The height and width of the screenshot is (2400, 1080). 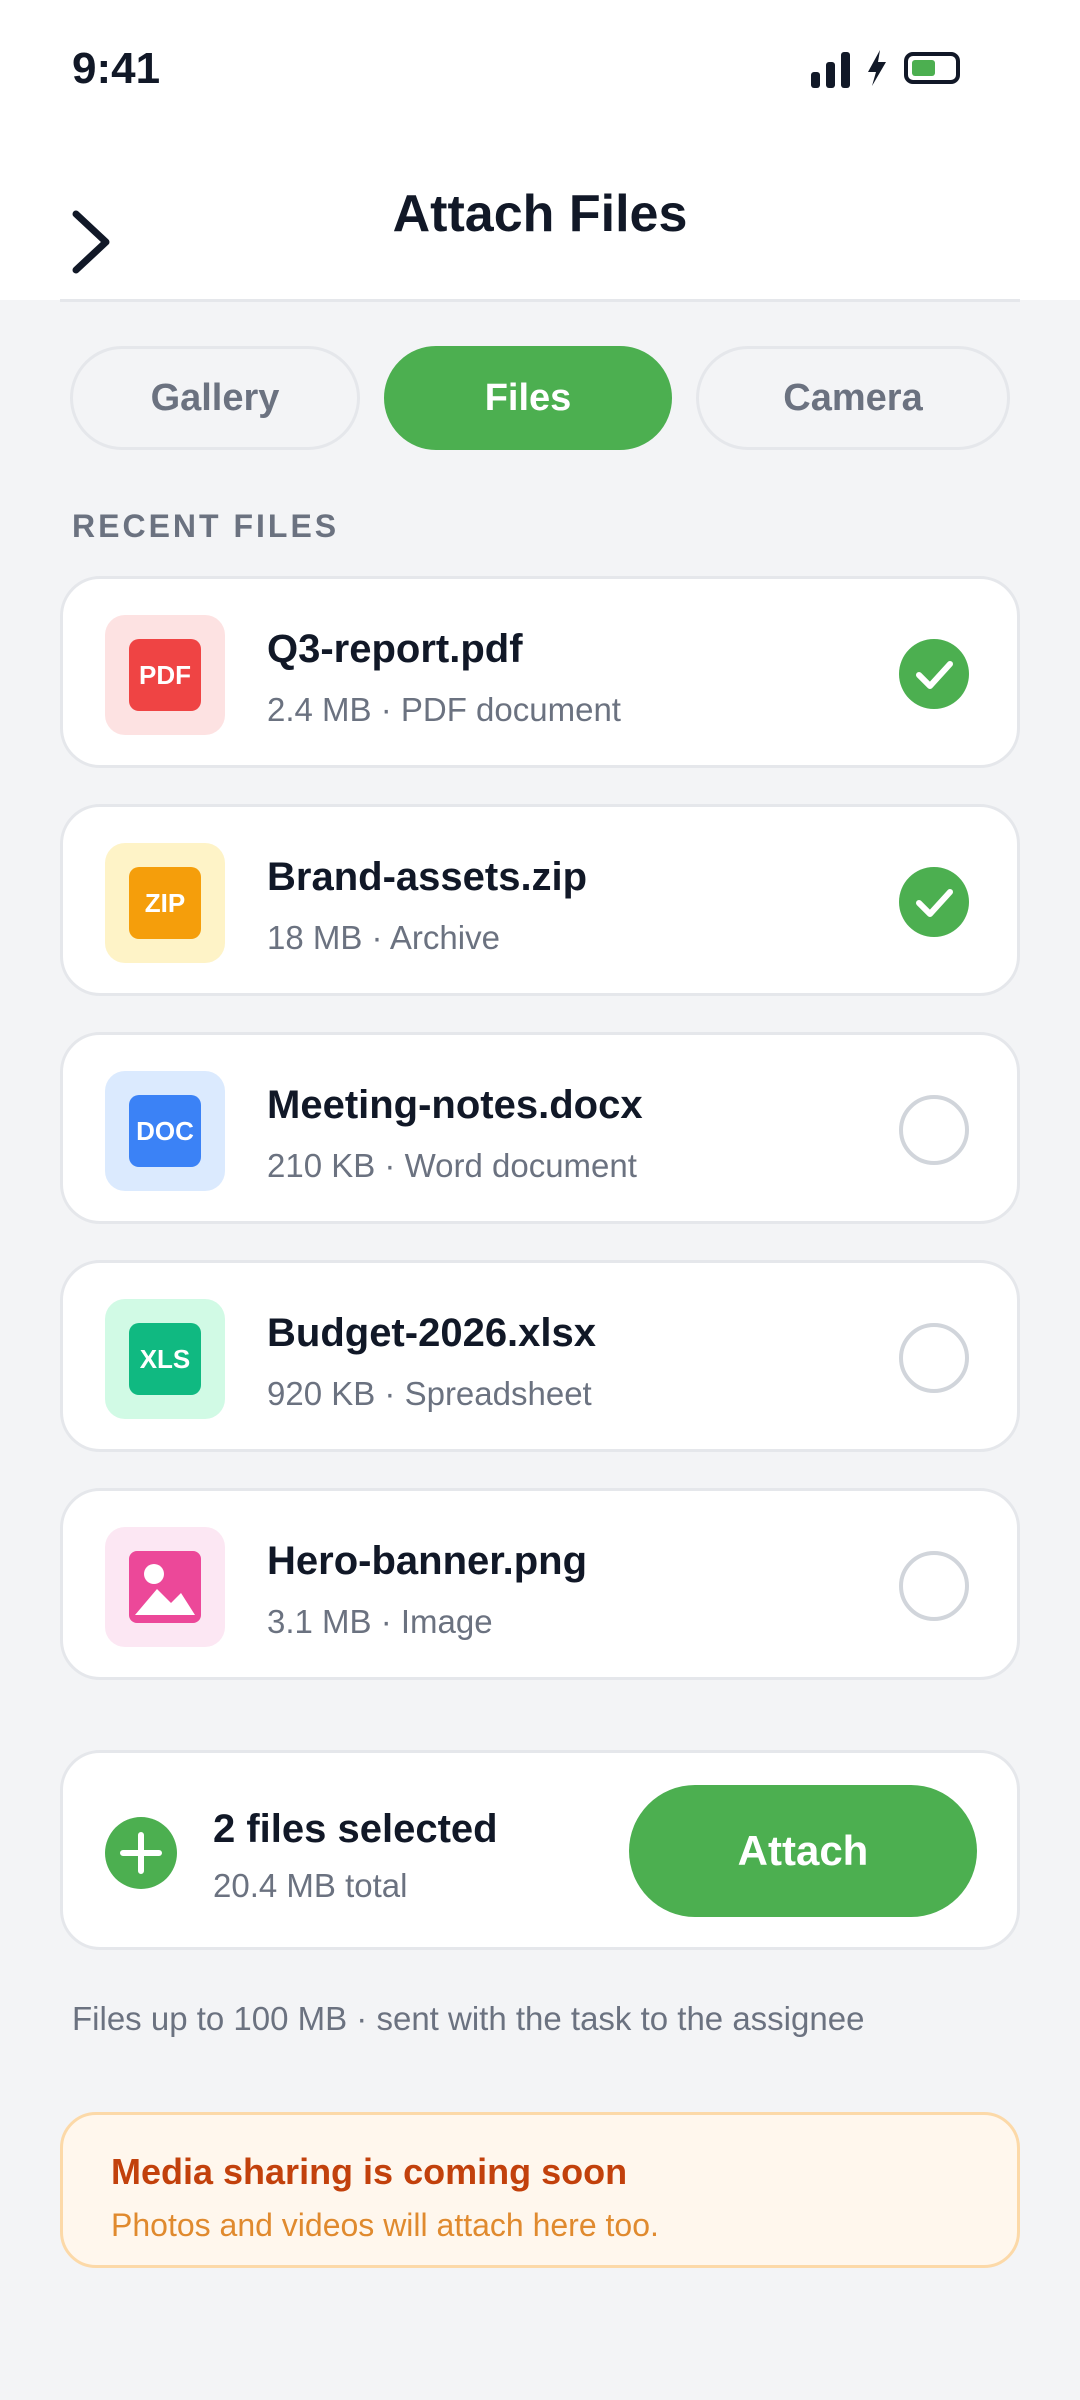 What do you see at coordinates (455, 1105) in the screenshot?
I see `file-name: Meeting-notes.docx` at bounding box center [455, 1105].